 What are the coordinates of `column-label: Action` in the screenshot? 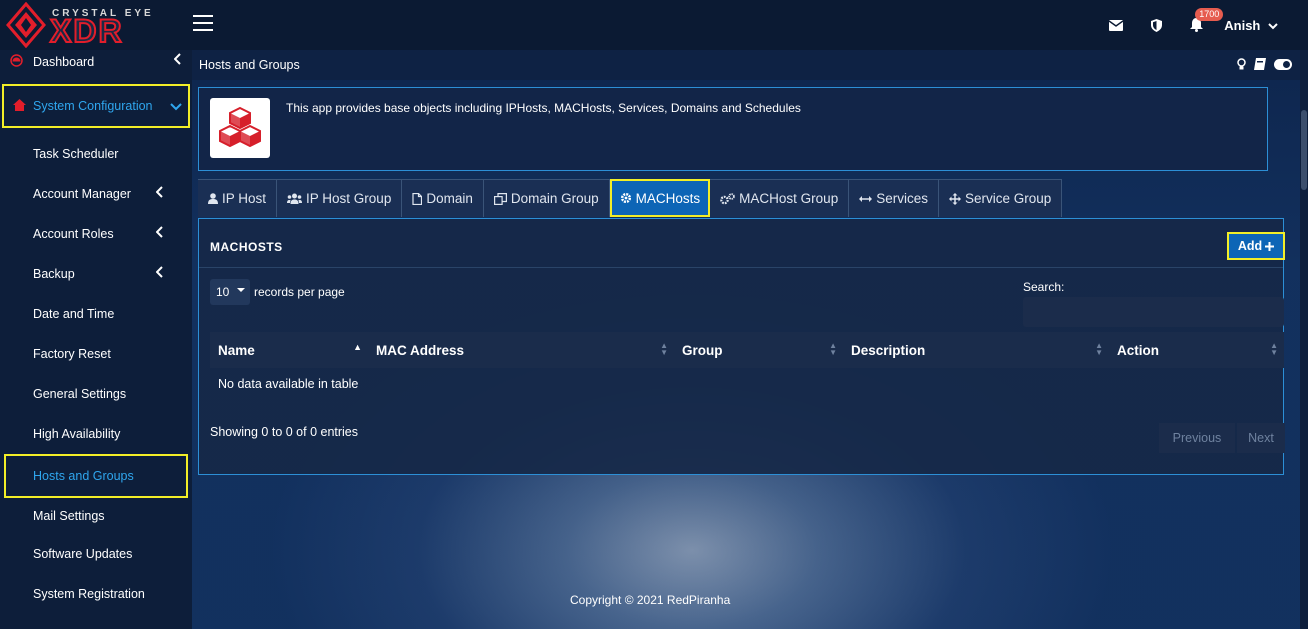 It's located at (1138, 350).